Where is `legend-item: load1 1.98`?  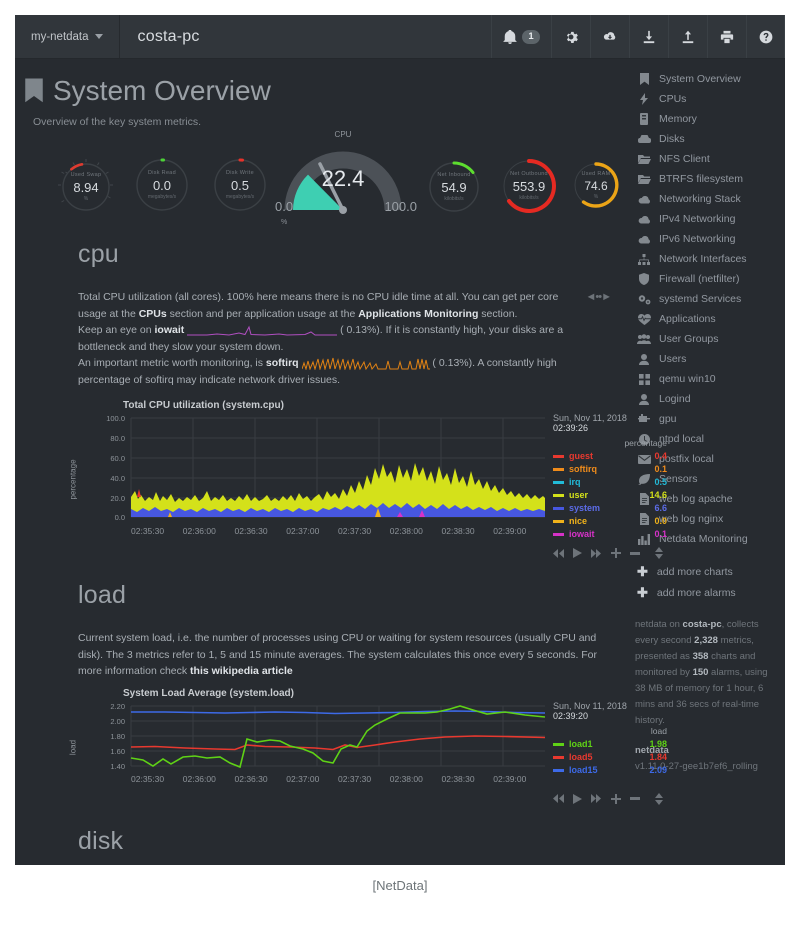
legend-item: load1 1.98 is located at coordinates (610, 744).